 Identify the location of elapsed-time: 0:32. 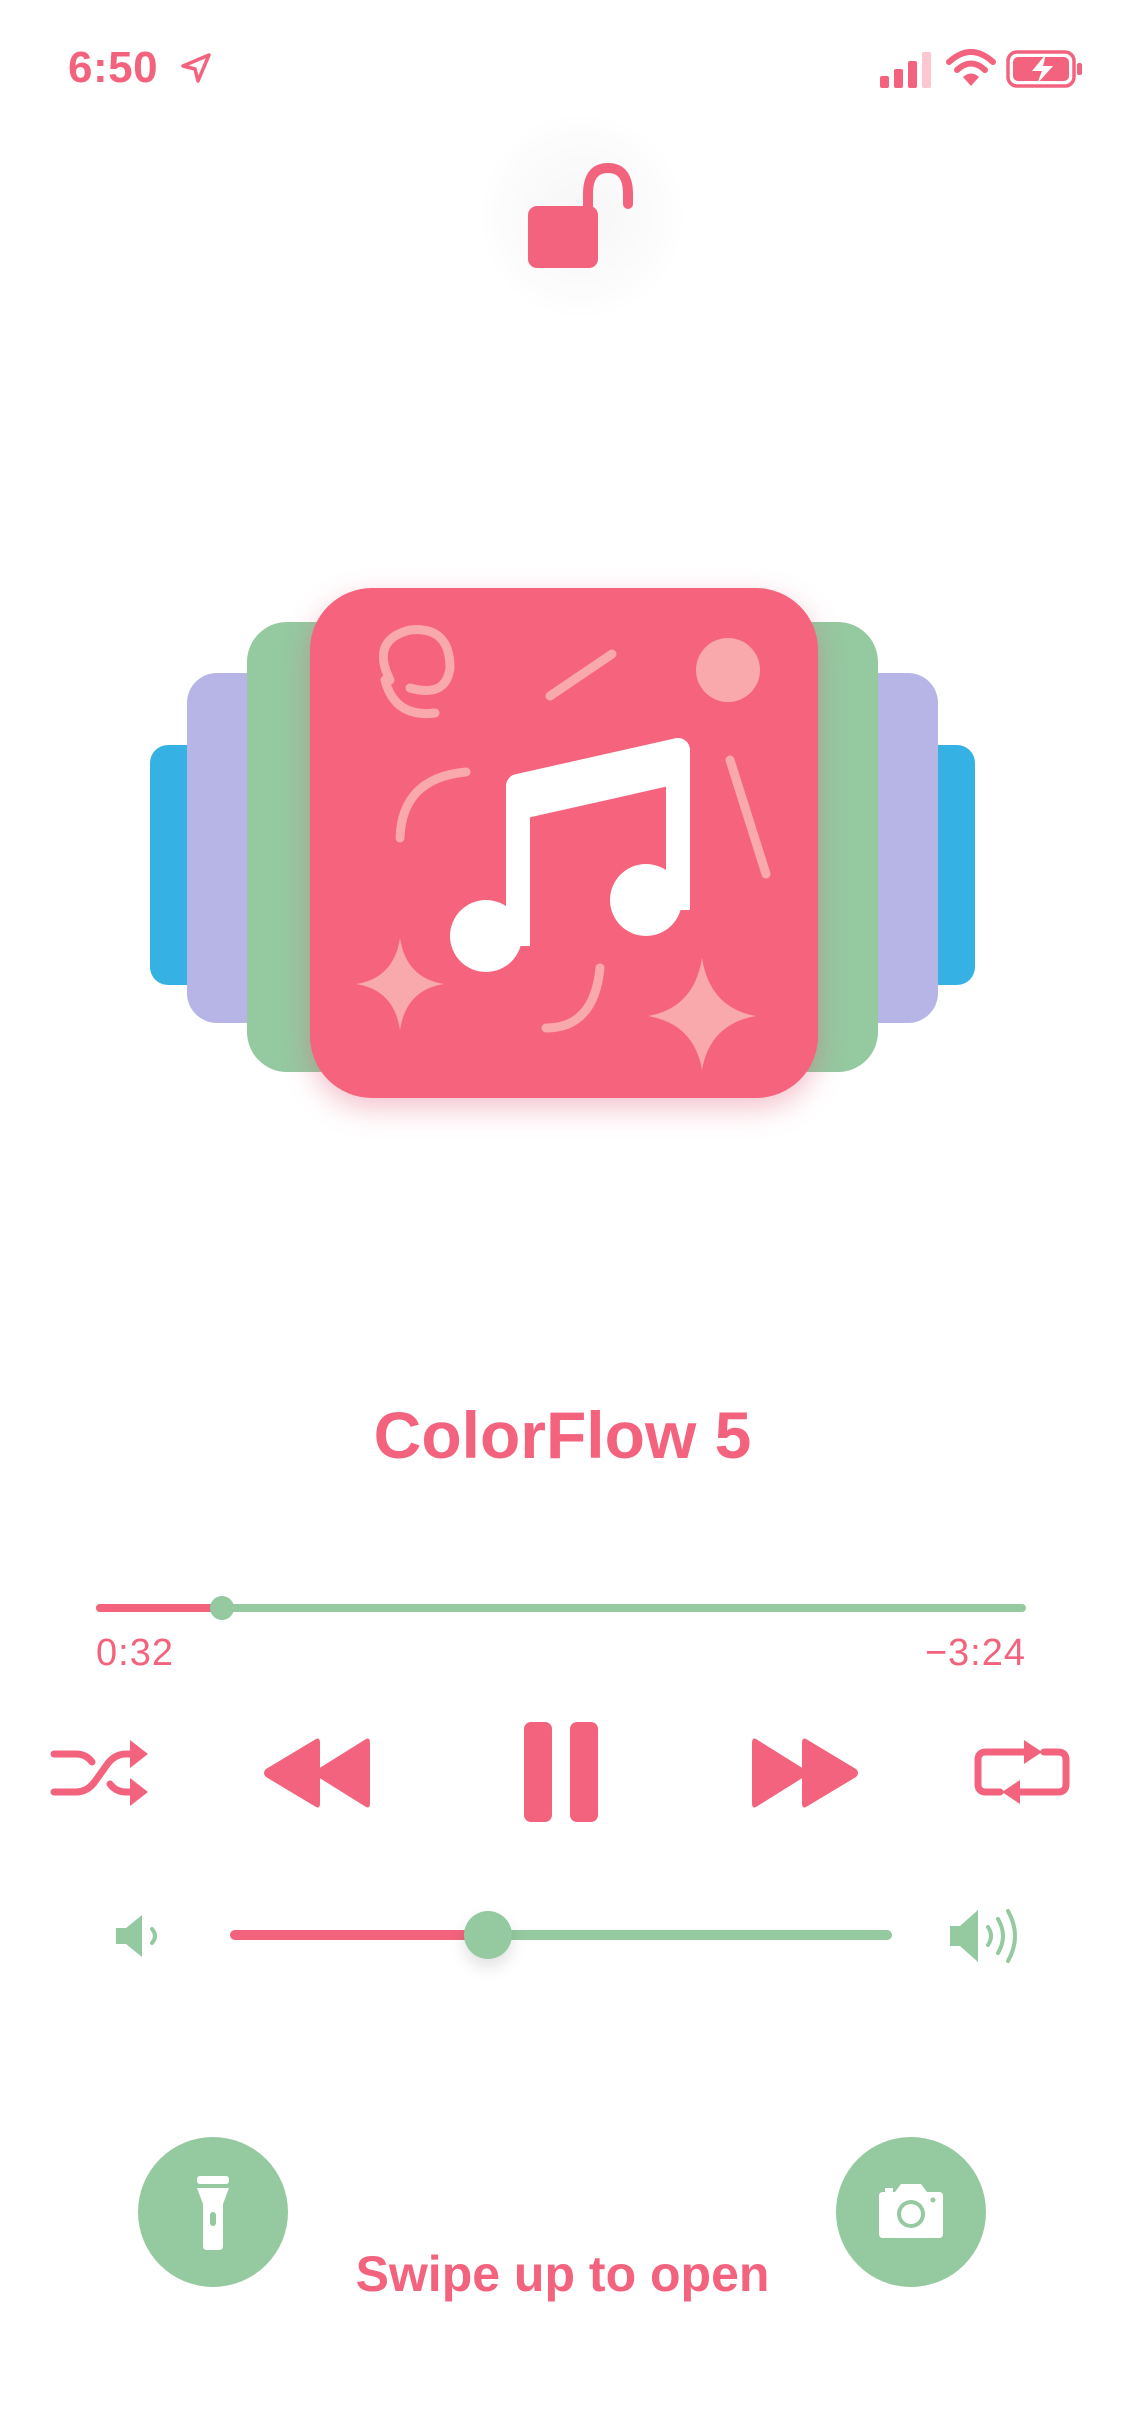
(135, 1653).